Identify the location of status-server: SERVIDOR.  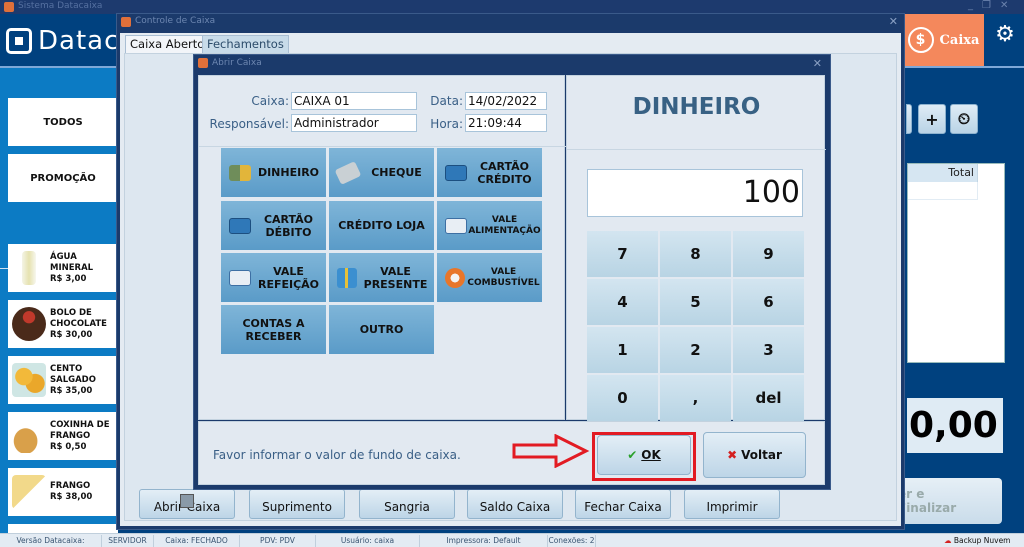
(128, 541).